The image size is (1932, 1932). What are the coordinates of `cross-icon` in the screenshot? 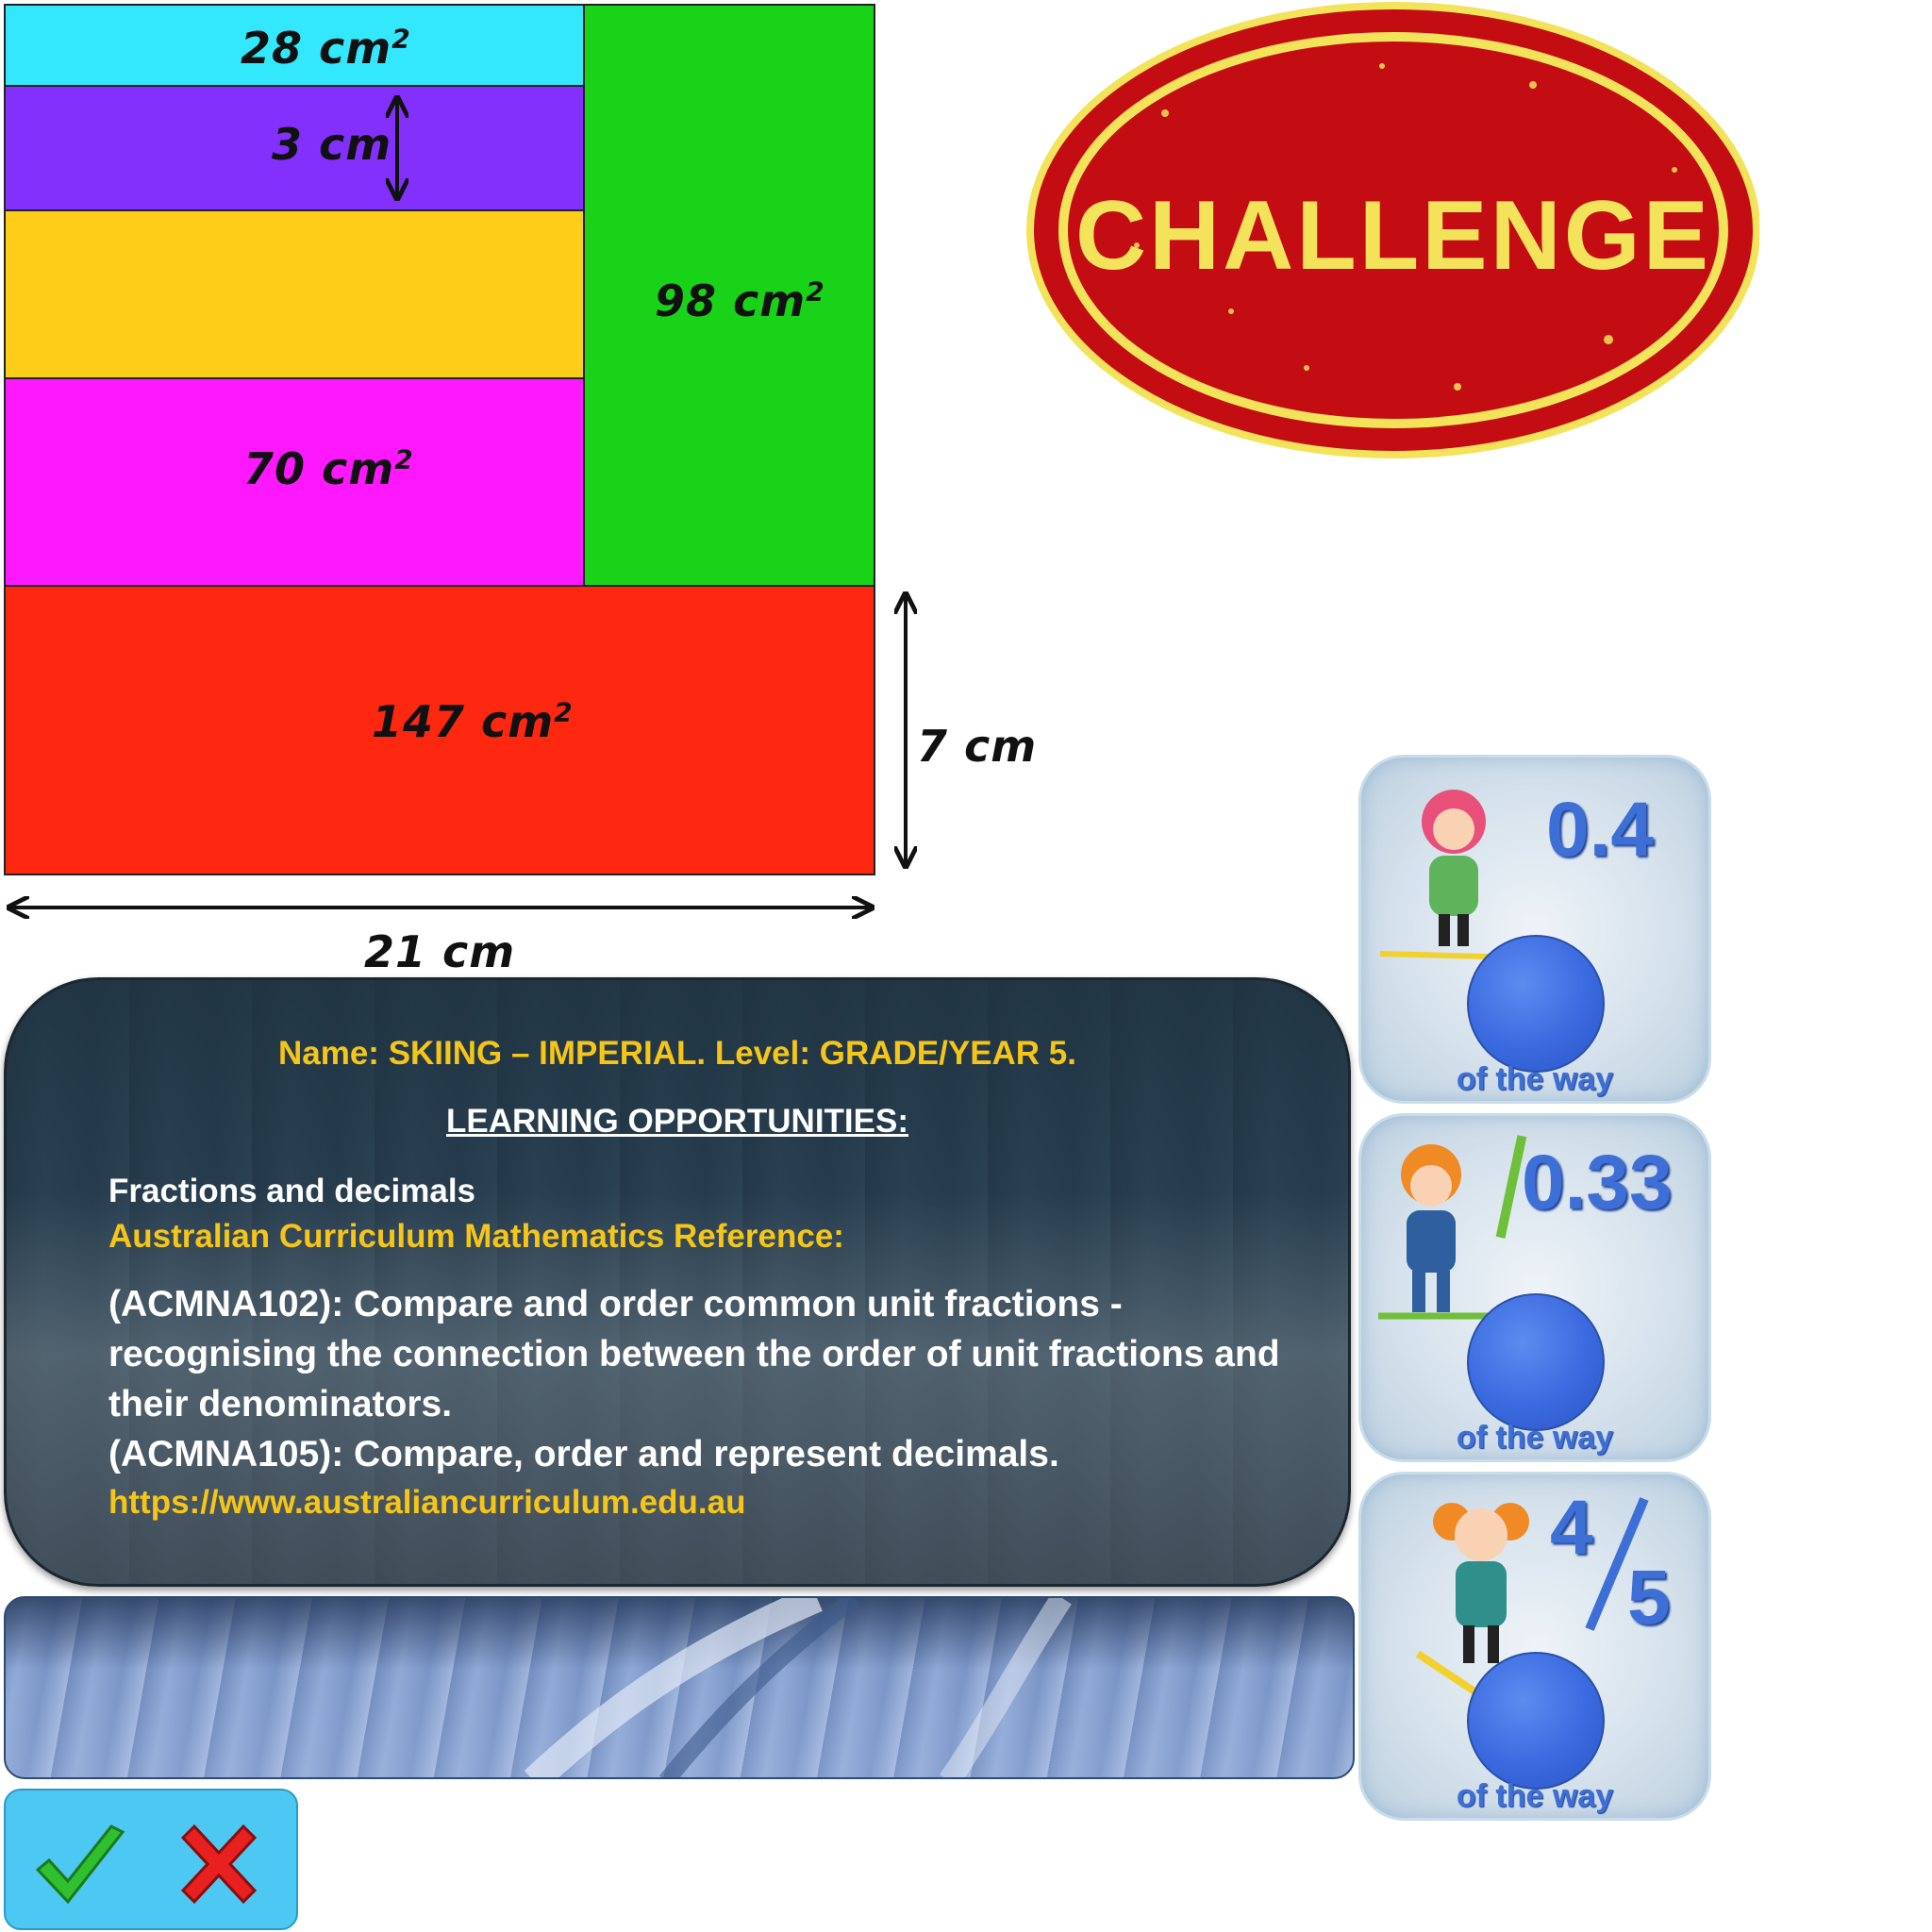 It's located at (219, 1864).